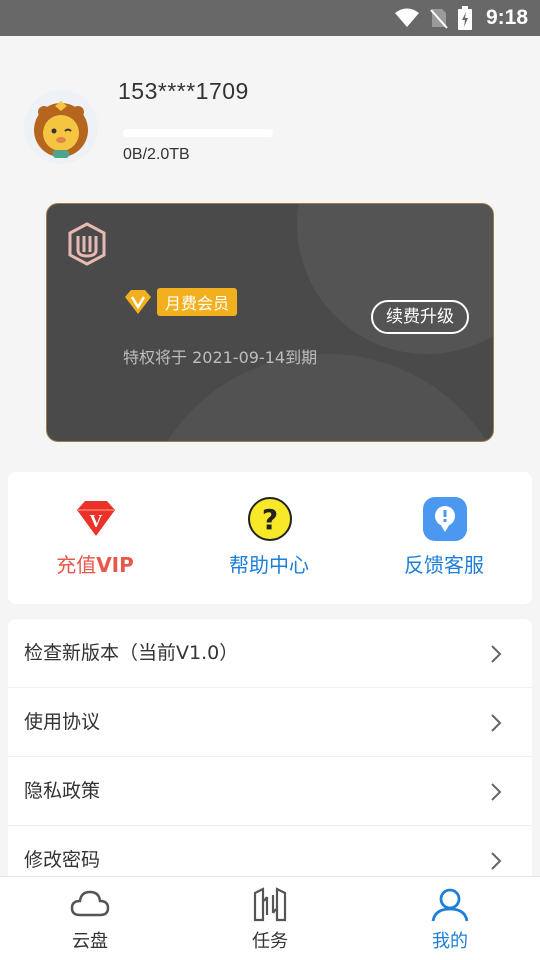 The height and width of the screenshot is (960, 540). Describe the element at coordinates (269, 565) in the screenshot. I see `help-center-label: 帮助中心` at that location.